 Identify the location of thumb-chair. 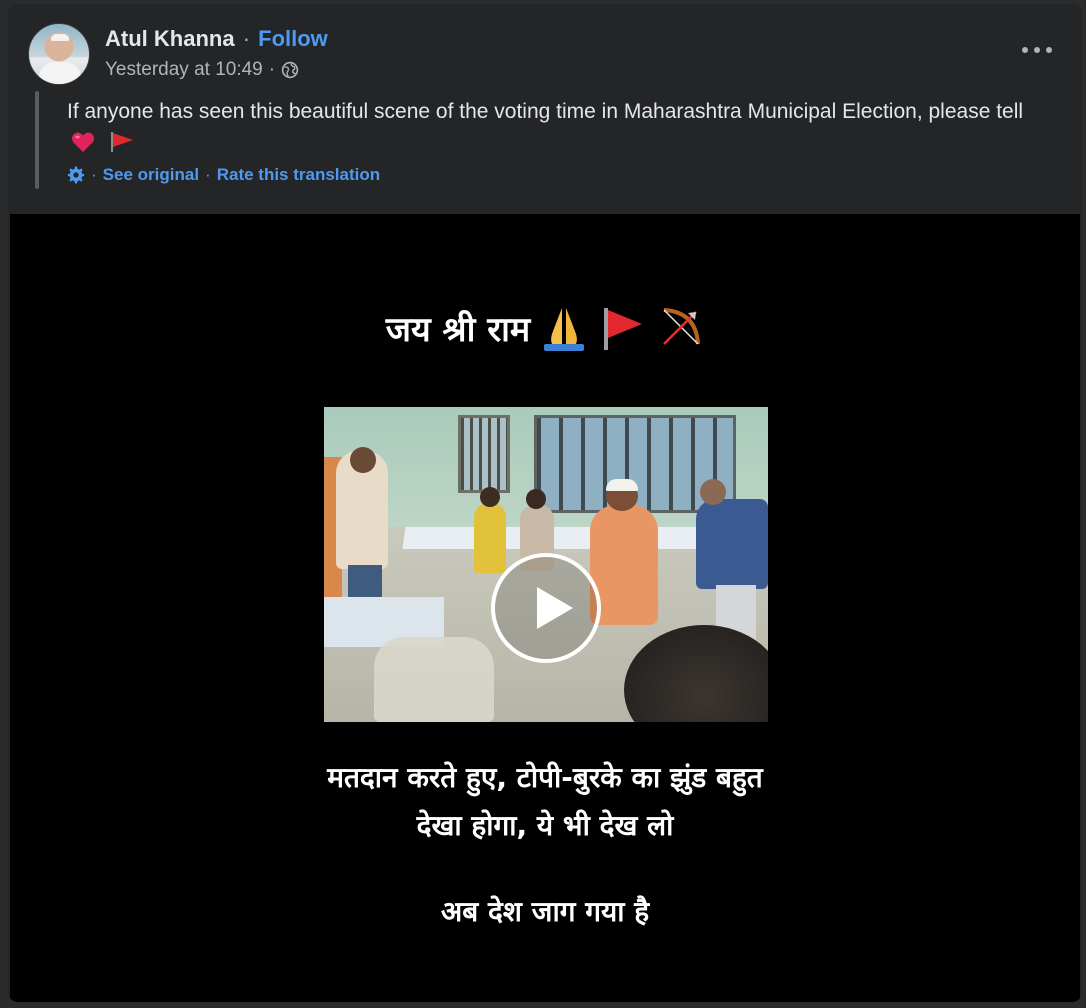
(434, 679).